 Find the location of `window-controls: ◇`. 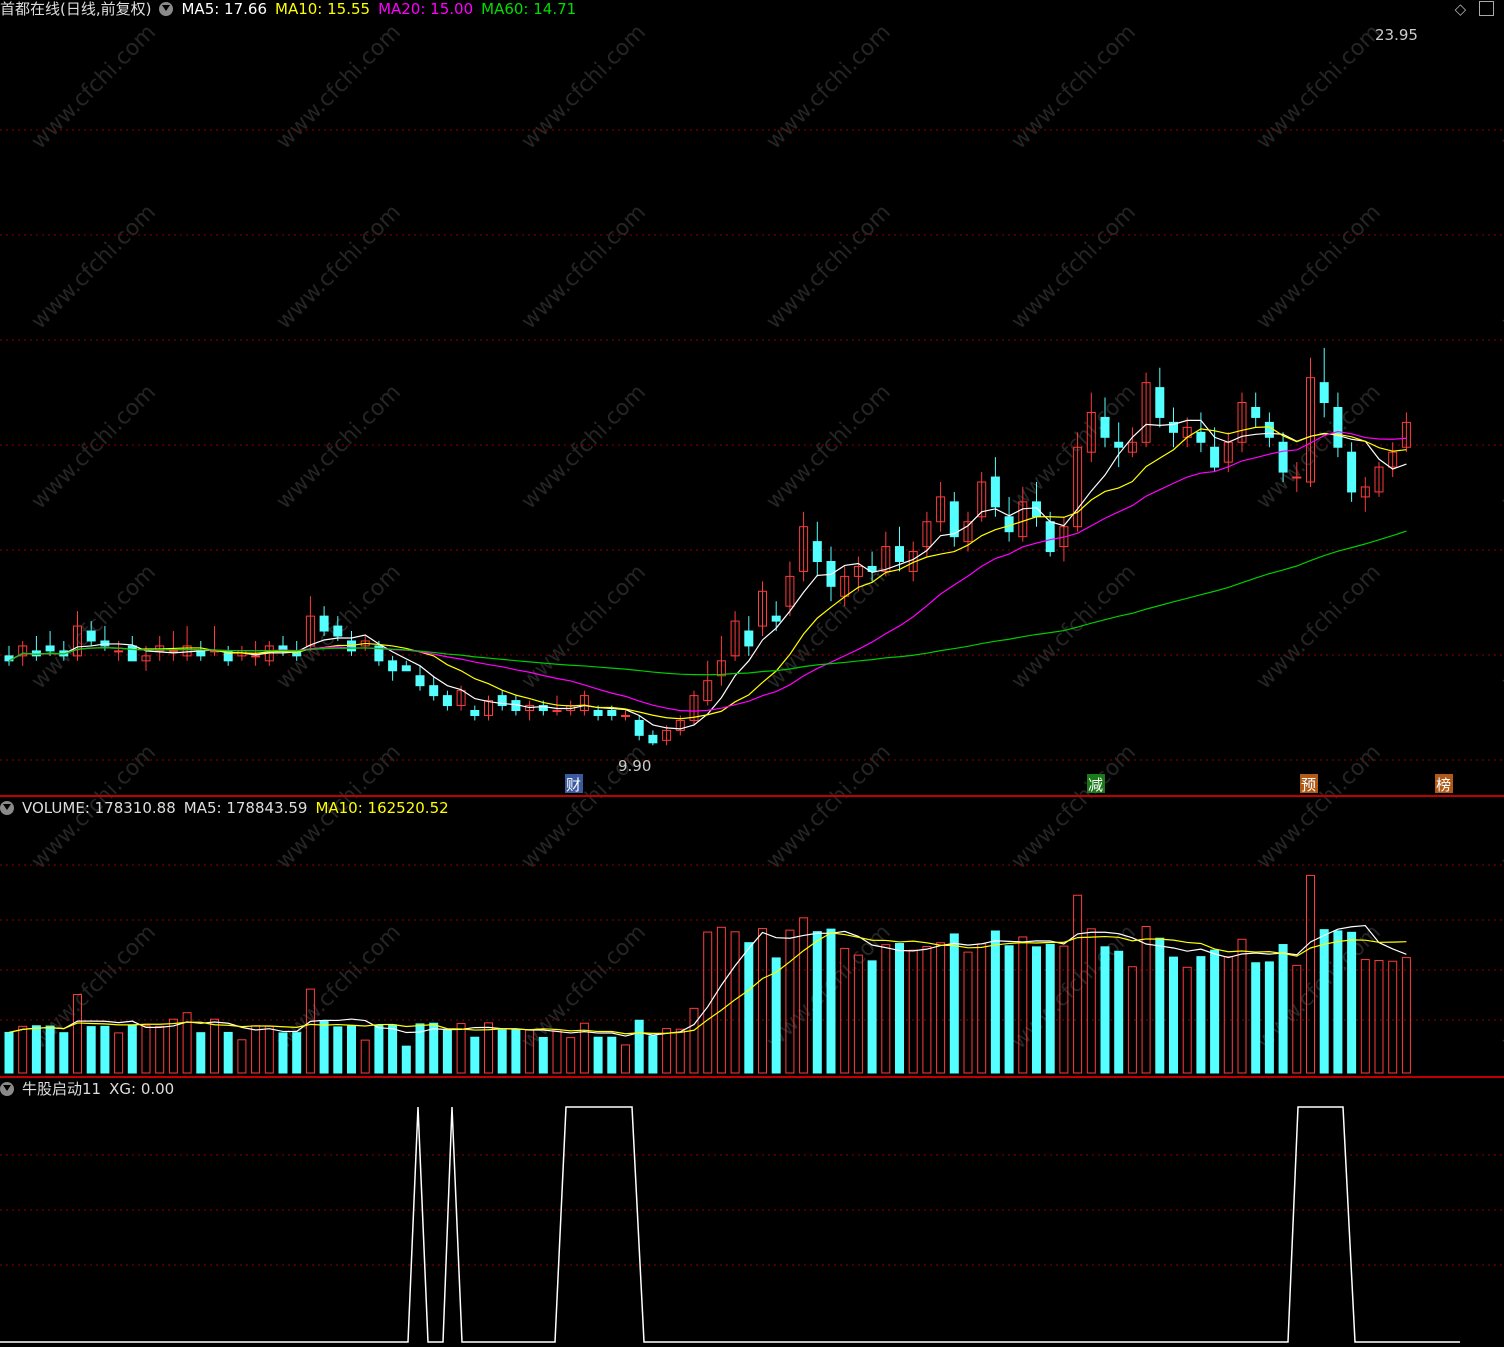

window-controls: ◇ is located at coordinates (1474, 9).